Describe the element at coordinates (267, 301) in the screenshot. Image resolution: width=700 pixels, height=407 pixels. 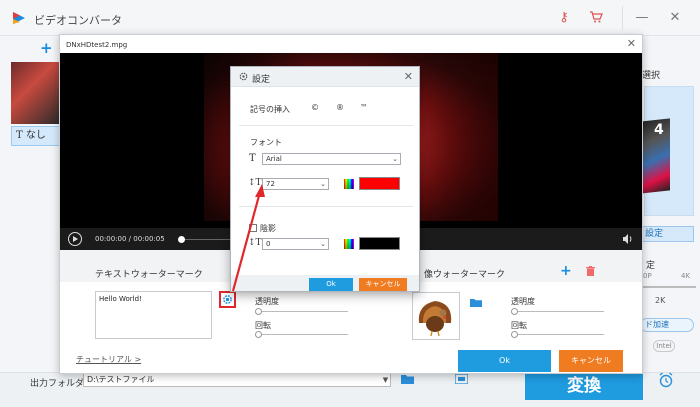
I see `transparency-label: 透明度` at that location.